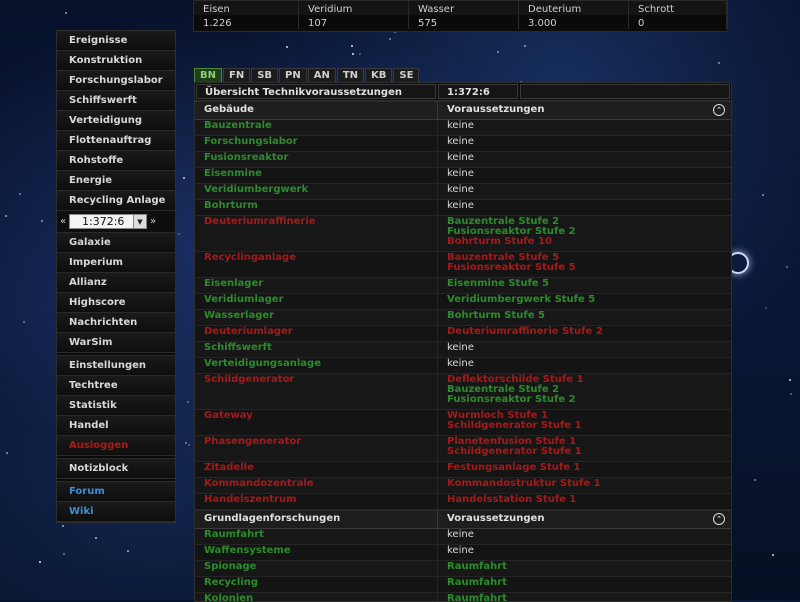  Describe the element at coordinates (116, 406) in the screenshot. I see `menu-item-statistik: Statistik` at that location.